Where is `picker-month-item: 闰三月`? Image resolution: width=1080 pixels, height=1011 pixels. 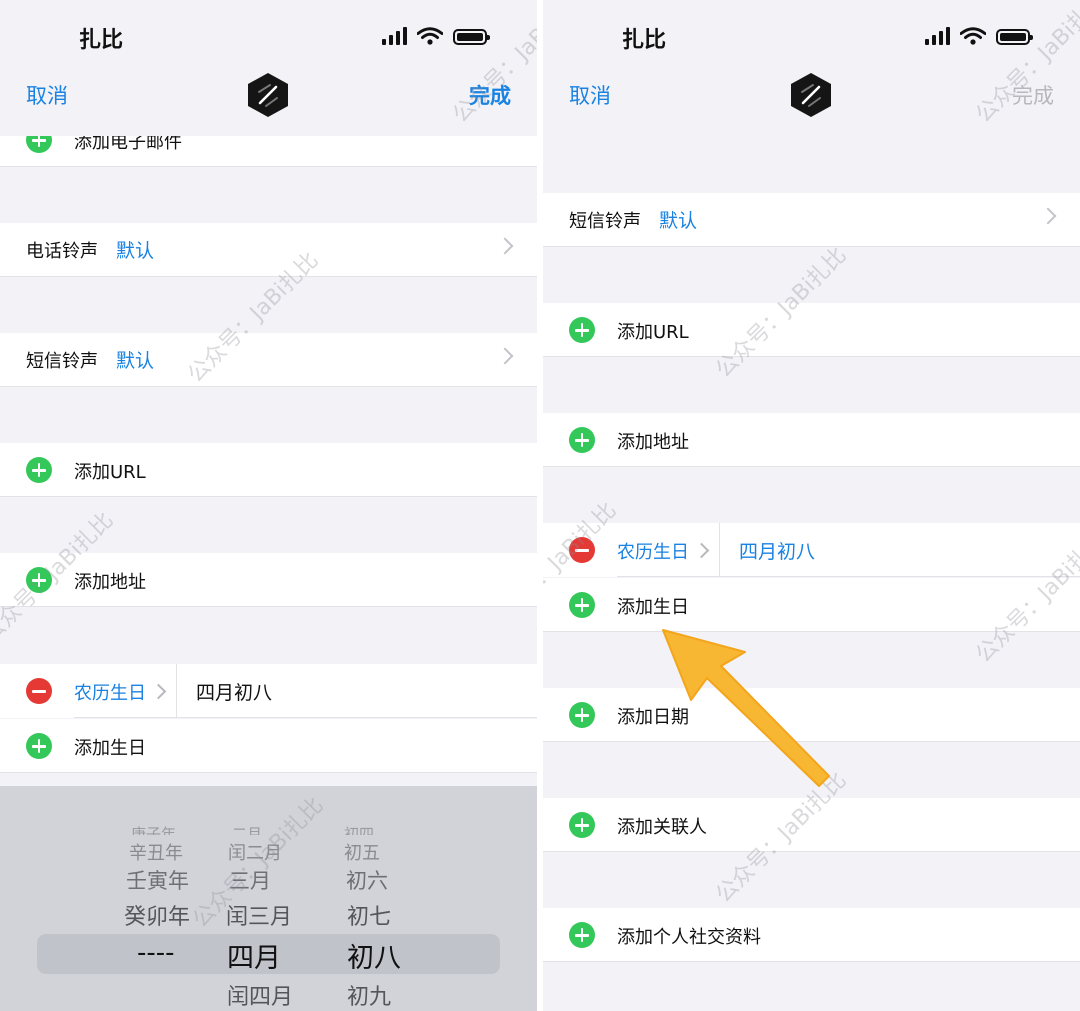 picker-month-item: 闰三月 is located at coordinates (259, 915).